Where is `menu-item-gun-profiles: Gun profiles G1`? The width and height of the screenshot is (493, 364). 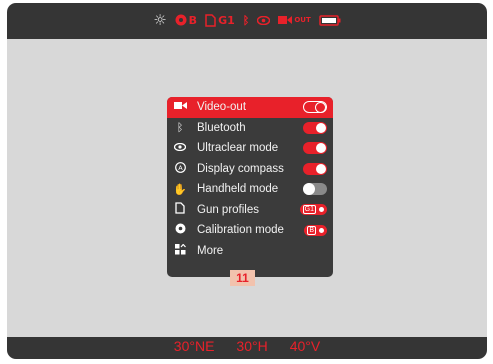
menu-item-gun-profiles: Gun profiles G1 is located at coordinates (250, 210).